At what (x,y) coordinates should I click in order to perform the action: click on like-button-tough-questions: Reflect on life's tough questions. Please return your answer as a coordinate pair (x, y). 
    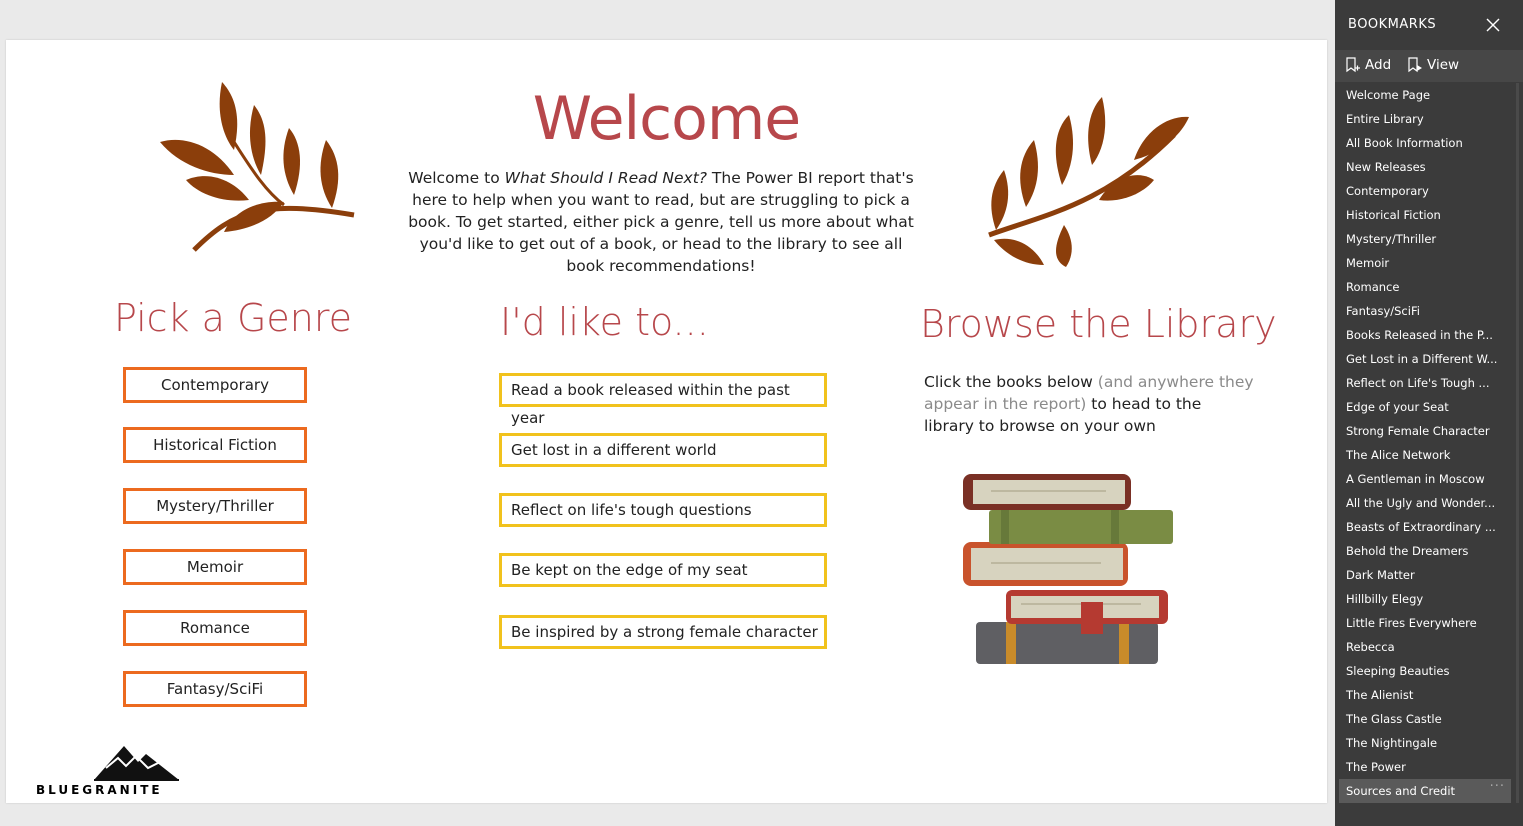
    Looking at the image, I should click on (663, 510).